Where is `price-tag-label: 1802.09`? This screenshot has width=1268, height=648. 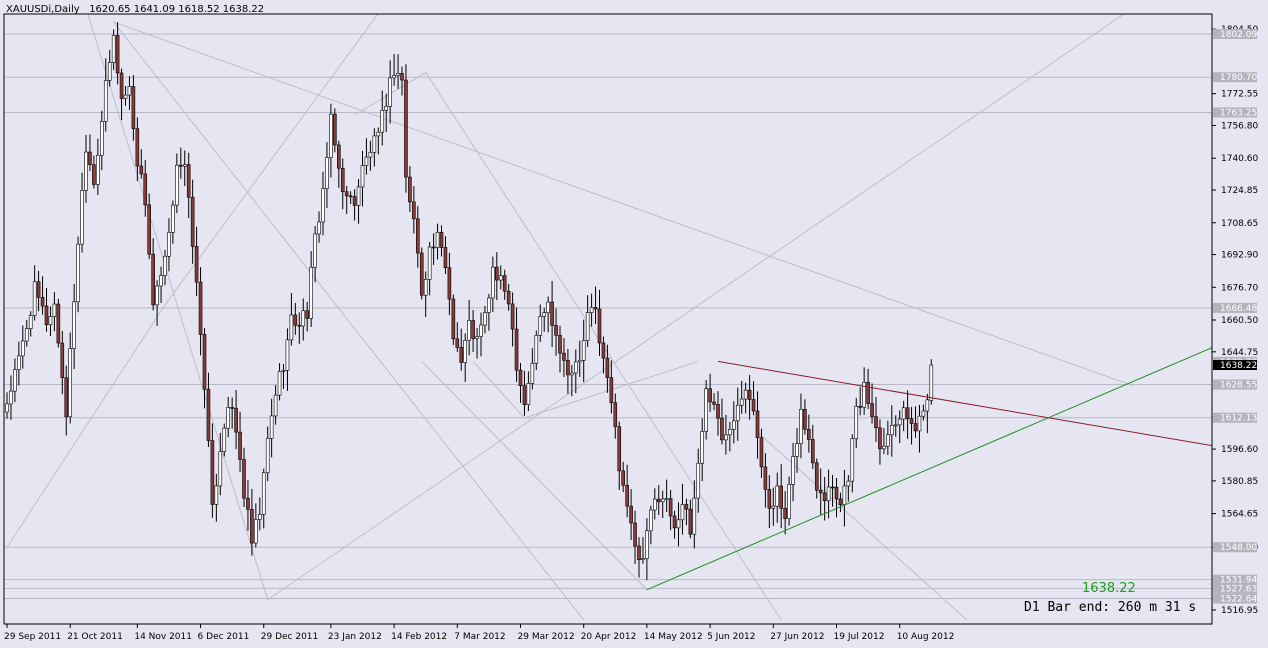 price-tag-label: 1802.09 is located at coordinates (1238, 35).